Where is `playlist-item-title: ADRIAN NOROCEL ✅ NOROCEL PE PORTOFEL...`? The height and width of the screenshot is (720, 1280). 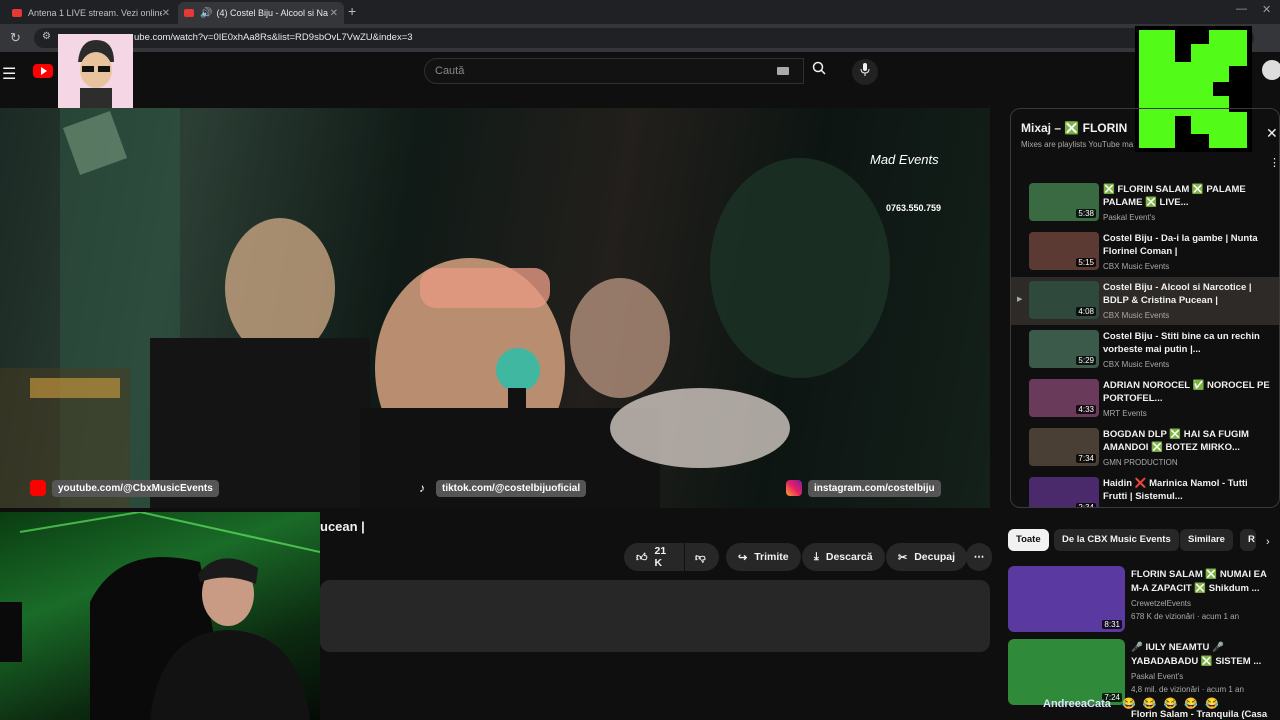 playlist-item-title: ADRIAN NOROCEL ✅ NOROCEL PE PORTOFEL... is located at coordinates (1188, 392).